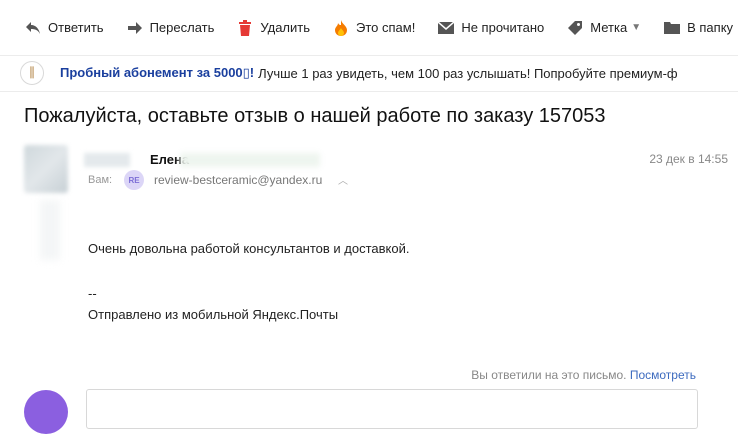 This screenshot has height=434, width=738. I want to click on sender-email-redacted, so click(250, 160).